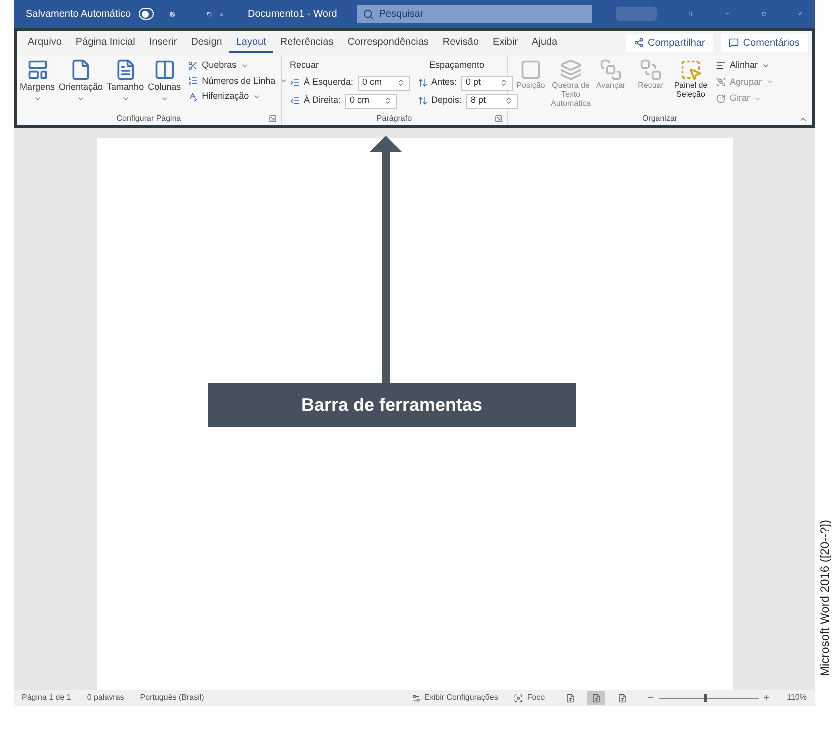 Image resolution: width=834 pixels, height=741 pixels. Describe the element at coordinates (368, 14) in the screenshot. I see `search-icon` at that location.